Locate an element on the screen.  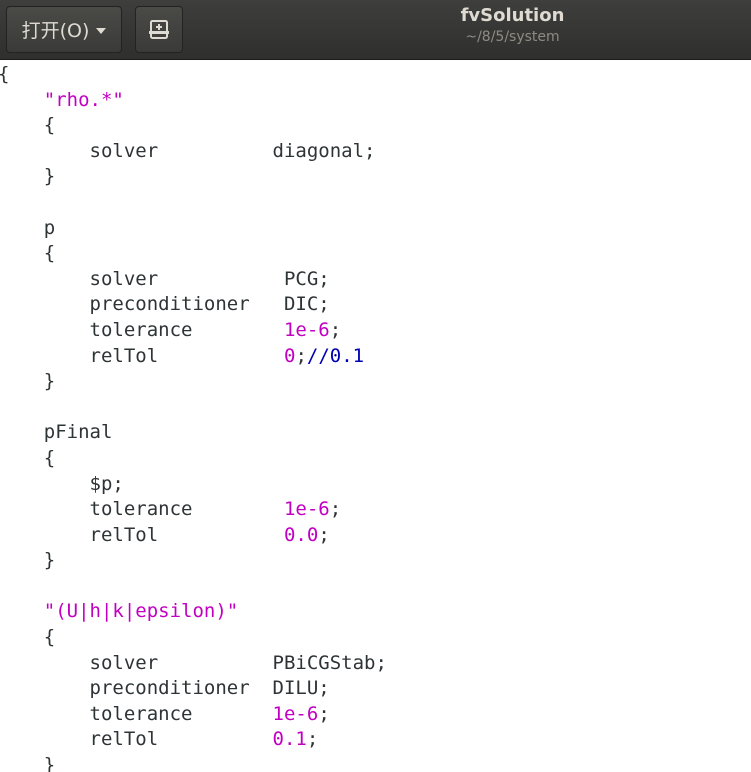
code-token: pFinal is located at coordinates (56, 432).